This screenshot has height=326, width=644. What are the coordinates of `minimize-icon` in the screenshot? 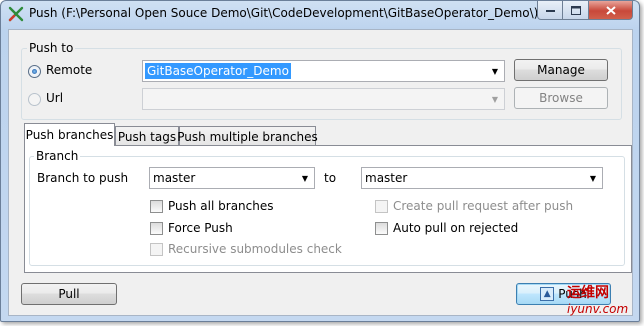 It's located at (550, 11).